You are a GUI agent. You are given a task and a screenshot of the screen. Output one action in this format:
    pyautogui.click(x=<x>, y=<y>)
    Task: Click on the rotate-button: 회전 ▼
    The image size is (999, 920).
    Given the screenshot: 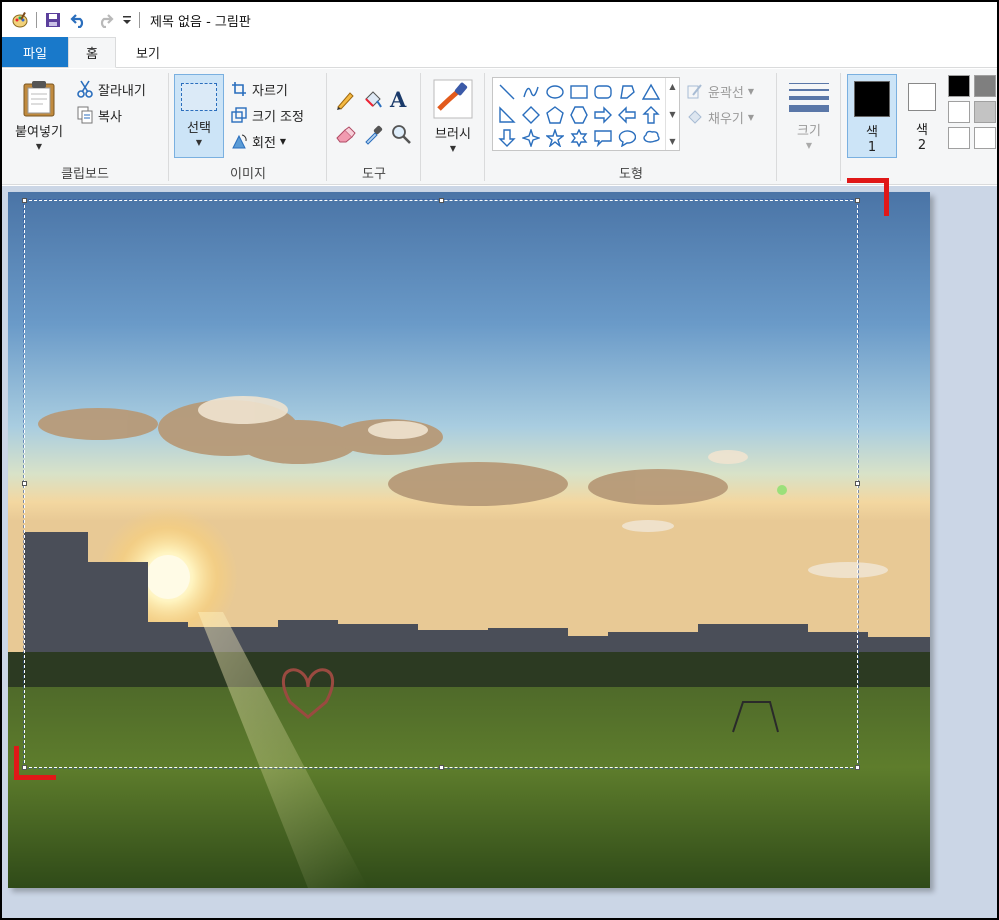 What is the action you would take?
    pyautogui.click(x=258, y=141)
    